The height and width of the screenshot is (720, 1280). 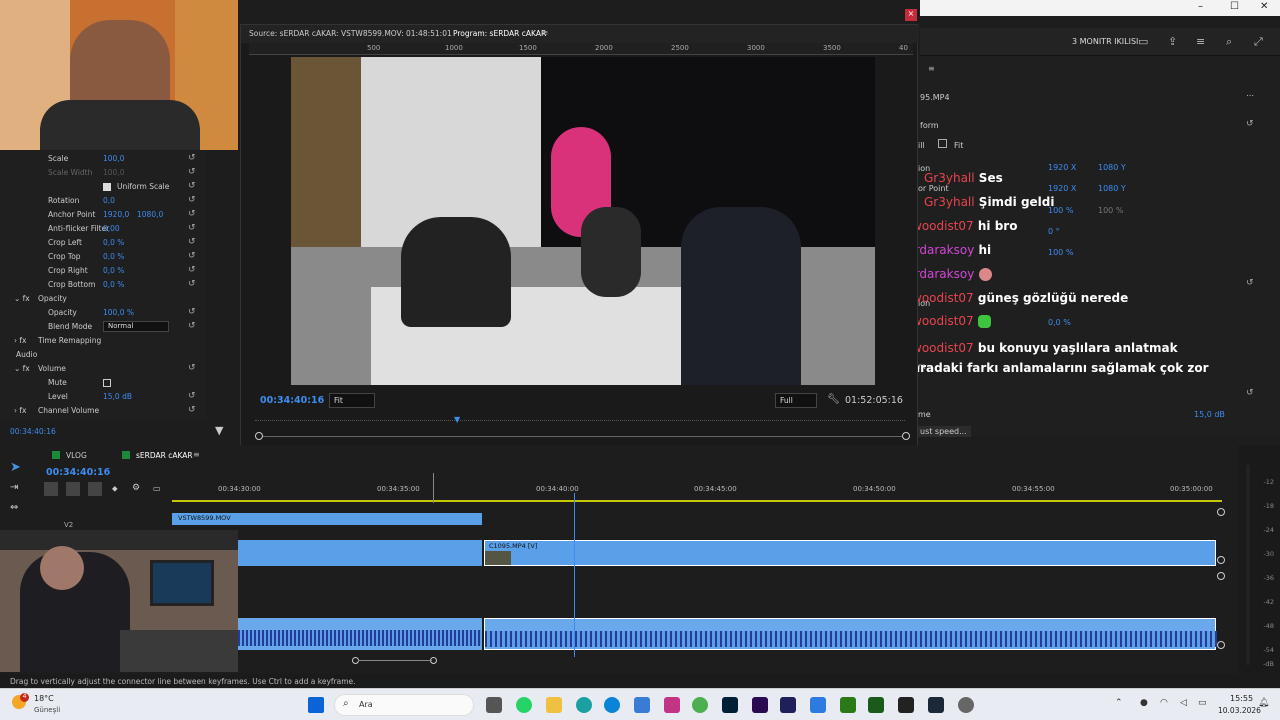 I want to click on reset-icon-3: ↺, so click(x=1250, y=393).